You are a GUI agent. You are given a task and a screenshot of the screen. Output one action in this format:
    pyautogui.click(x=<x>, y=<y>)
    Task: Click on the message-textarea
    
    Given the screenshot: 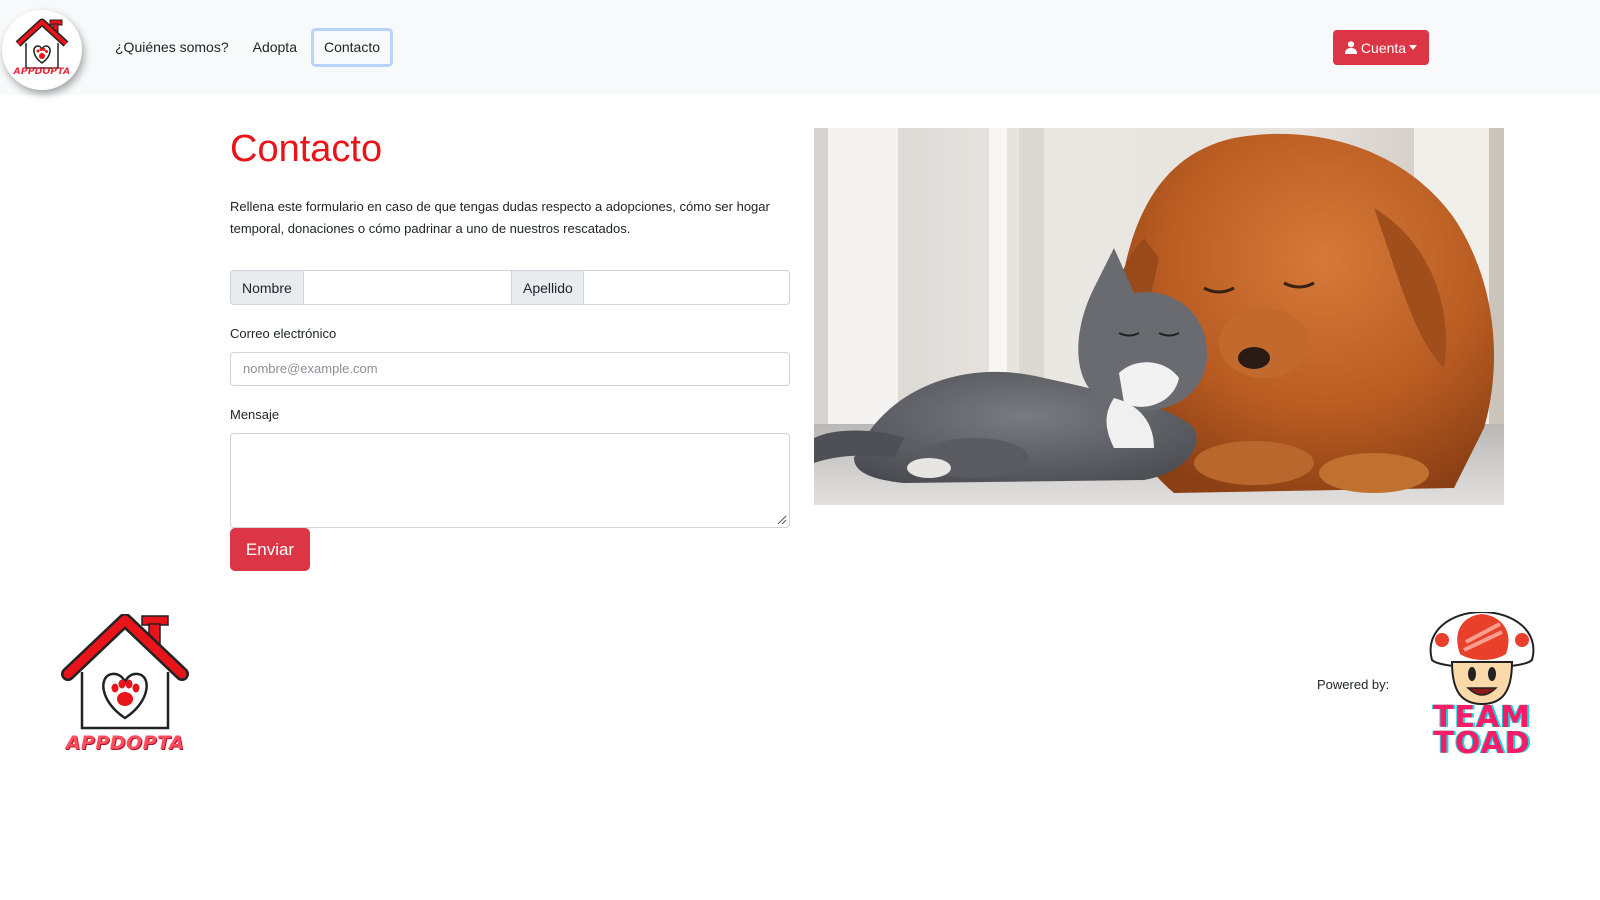 What is the action you would take?
    pyautogui.click(x=510, y=480)
    